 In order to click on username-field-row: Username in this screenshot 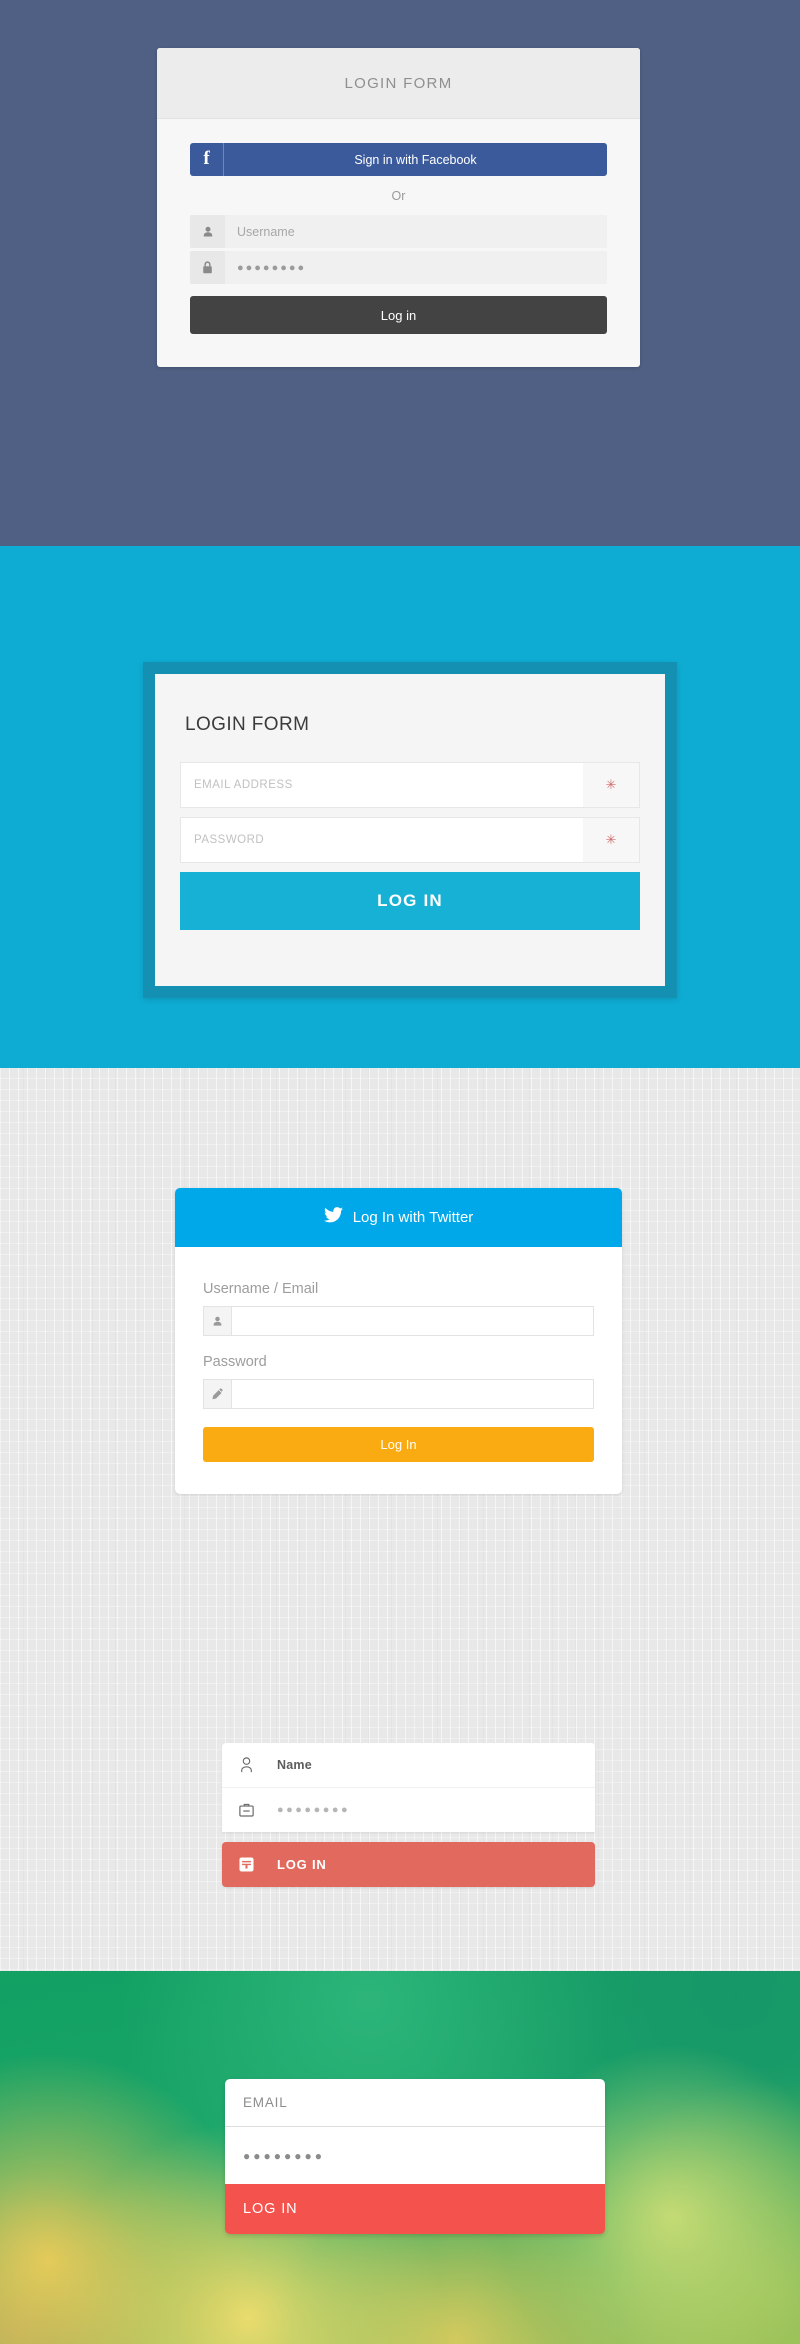, I will do `click(398, 231)`.